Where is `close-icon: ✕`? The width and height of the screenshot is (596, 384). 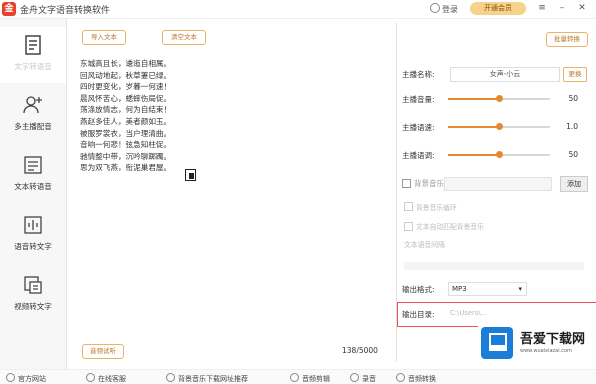
close-icon: ✕ is located at coordinates (582, 8).